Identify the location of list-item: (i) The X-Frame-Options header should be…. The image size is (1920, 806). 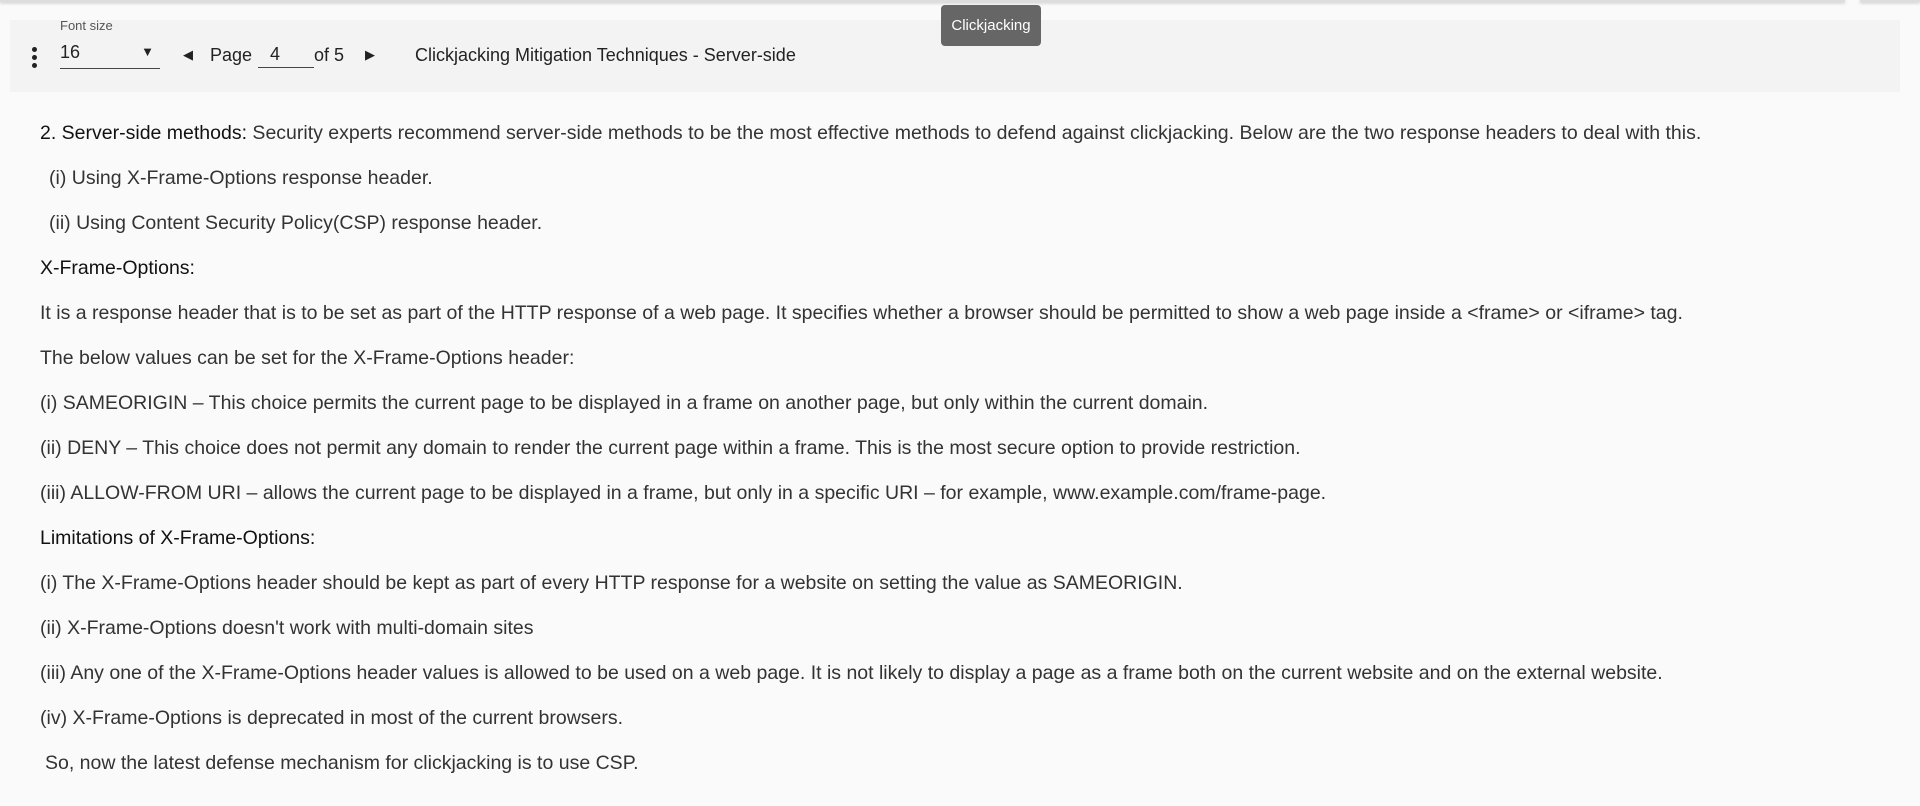
(611, 583).